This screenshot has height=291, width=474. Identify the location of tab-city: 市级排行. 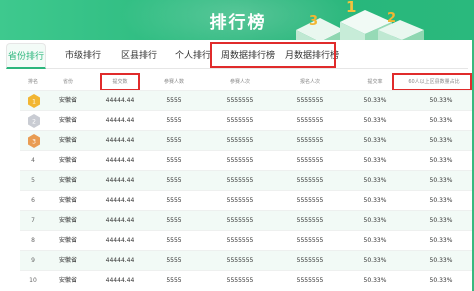
(83, 56).